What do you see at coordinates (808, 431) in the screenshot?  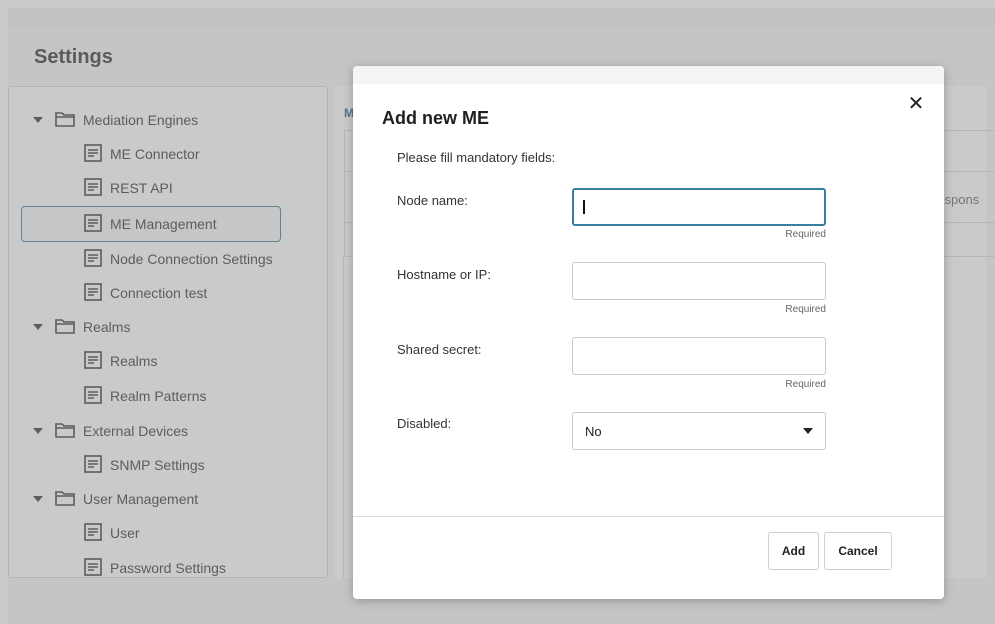 I see `chevron-down-icon` at bounding box center [808, 431].